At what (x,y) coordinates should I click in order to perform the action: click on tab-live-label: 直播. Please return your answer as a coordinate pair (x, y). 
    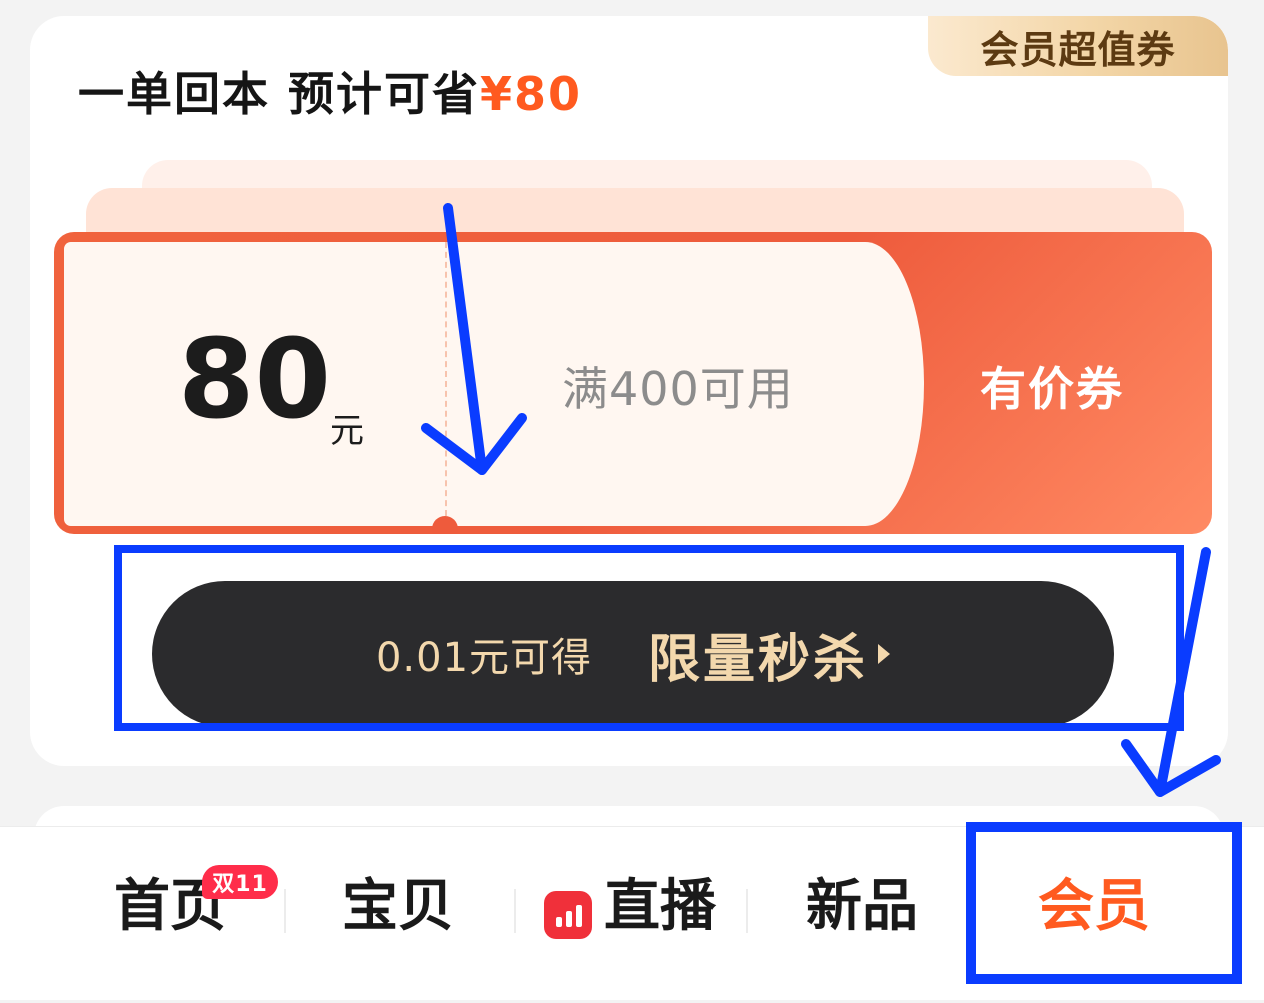
    Looking at the image, I should click on (660, 906).